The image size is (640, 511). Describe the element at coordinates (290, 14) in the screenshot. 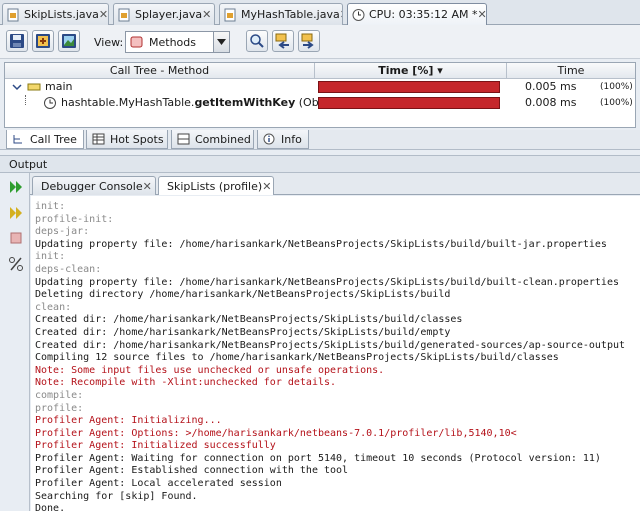

I see `tab-label: MyHashTable.java` at that location.